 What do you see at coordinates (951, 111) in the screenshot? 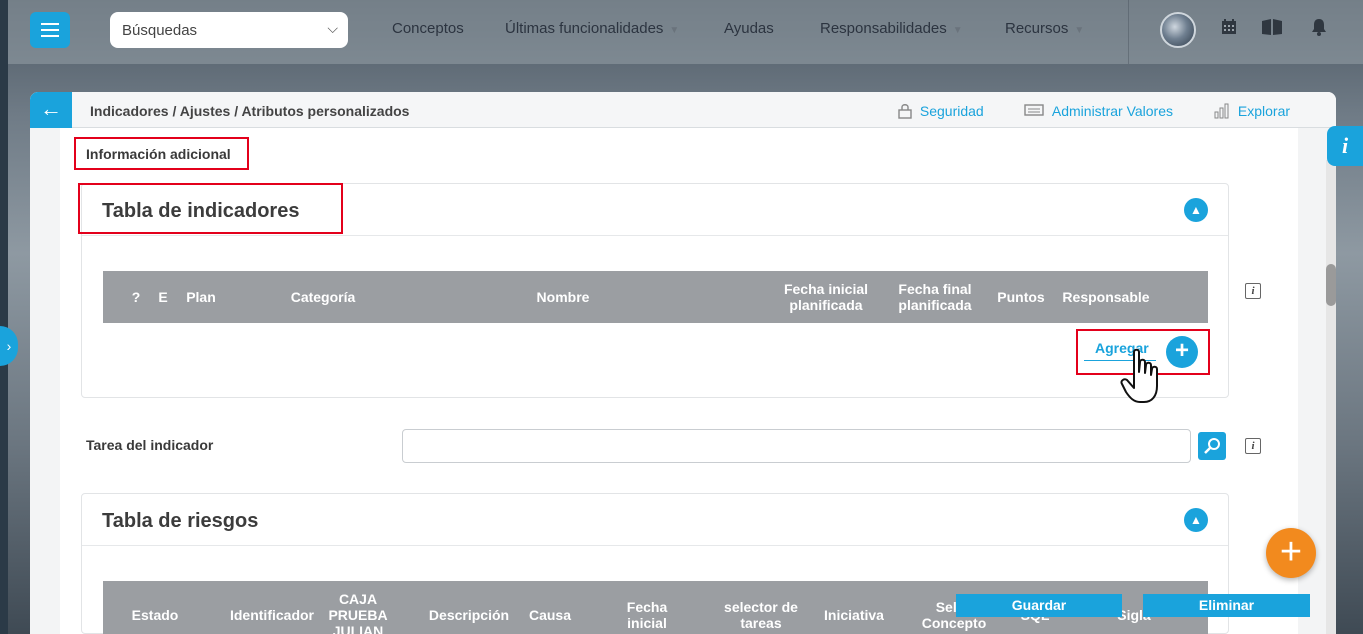
I see `security-label: Seguridad` at bounding box center [951, 111].